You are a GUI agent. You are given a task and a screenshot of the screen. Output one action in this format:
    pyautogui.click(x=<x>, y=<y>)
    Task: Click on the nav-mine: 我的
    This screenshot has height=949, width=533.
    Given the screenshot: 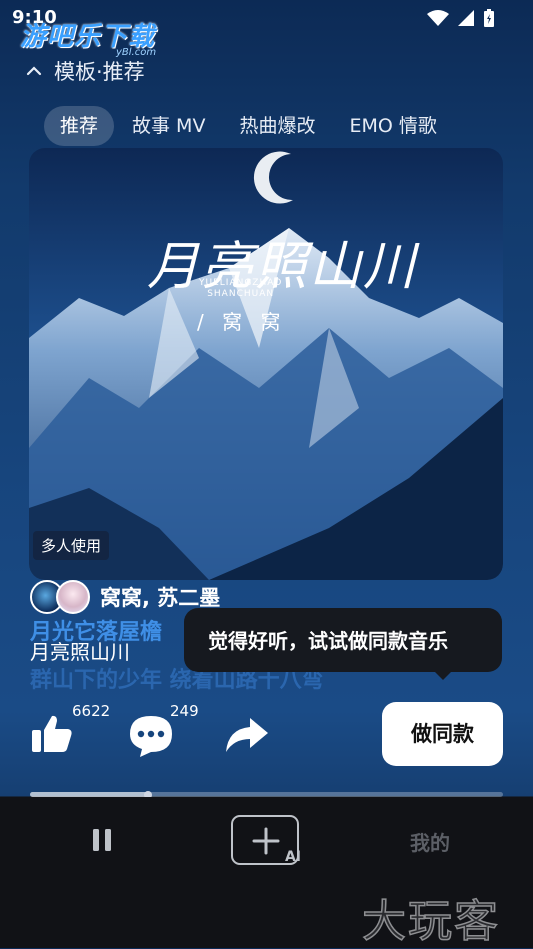 What is the action you would take?
    pyautogui.click(x=430, y=841)
    